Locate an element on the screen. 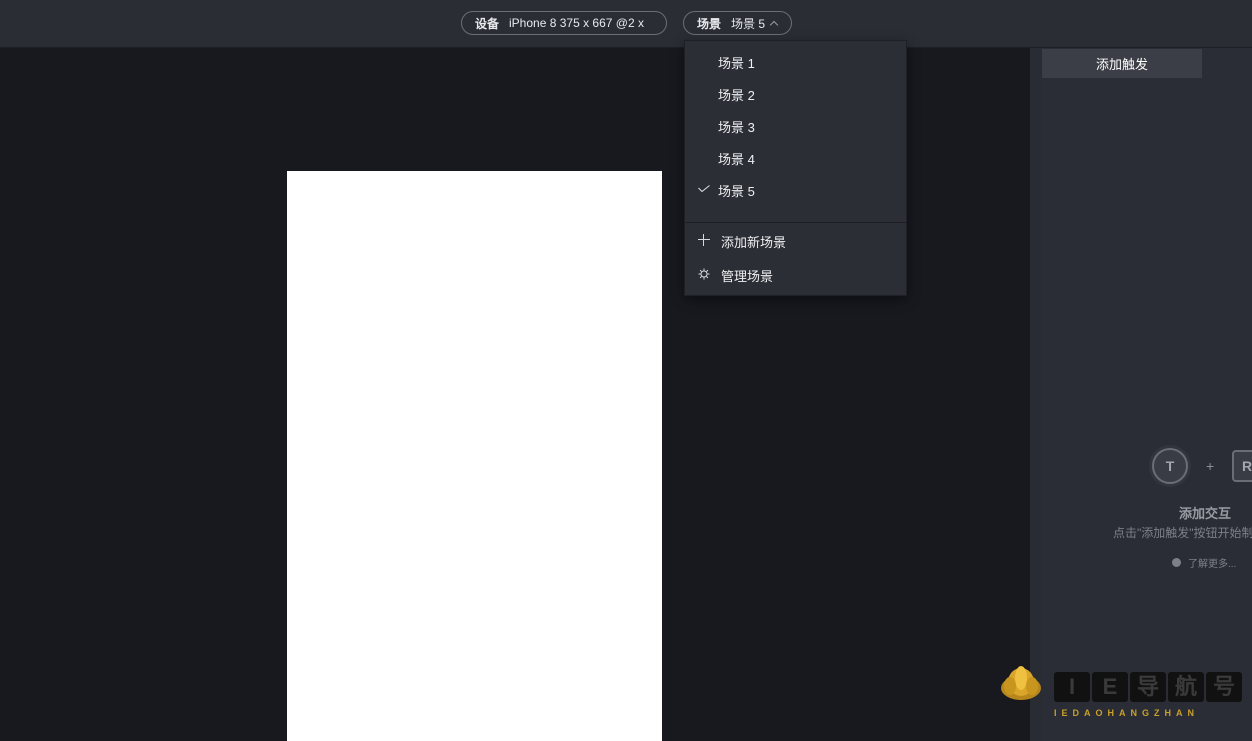  scene-menu-item-selected: 场景 5 is located at coordinates (795, 190).